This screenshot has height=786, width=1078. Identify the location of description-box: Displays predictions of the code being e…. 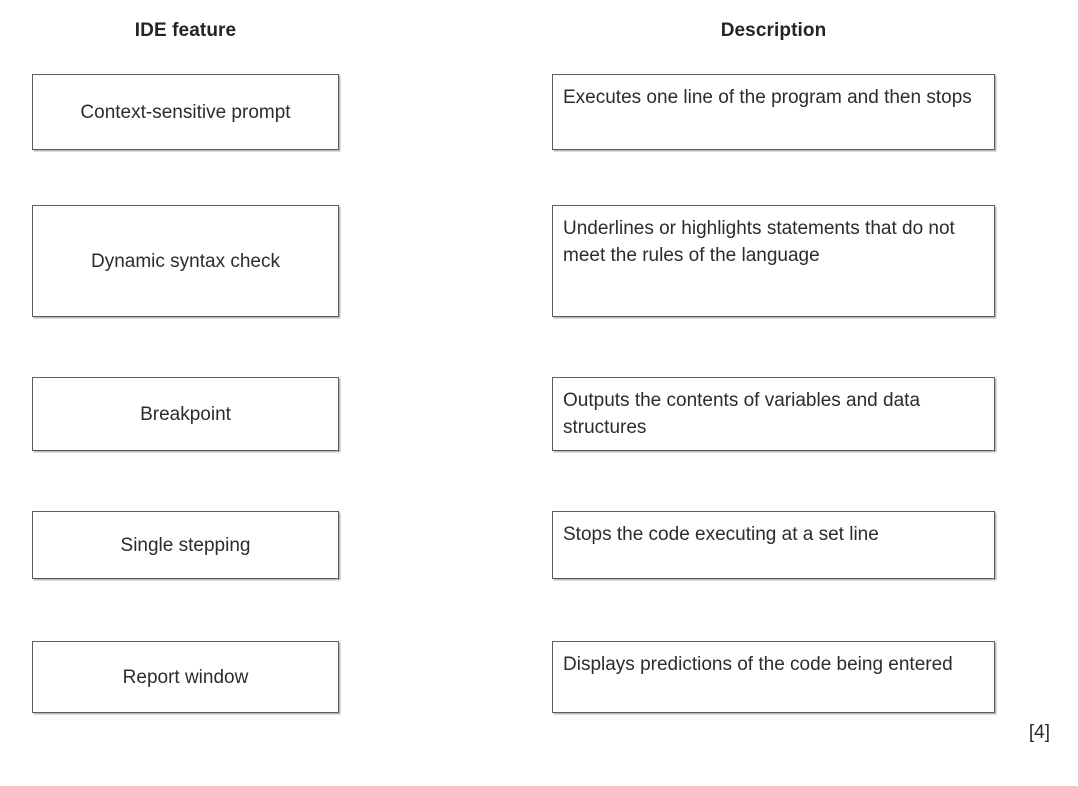
(773, 677).